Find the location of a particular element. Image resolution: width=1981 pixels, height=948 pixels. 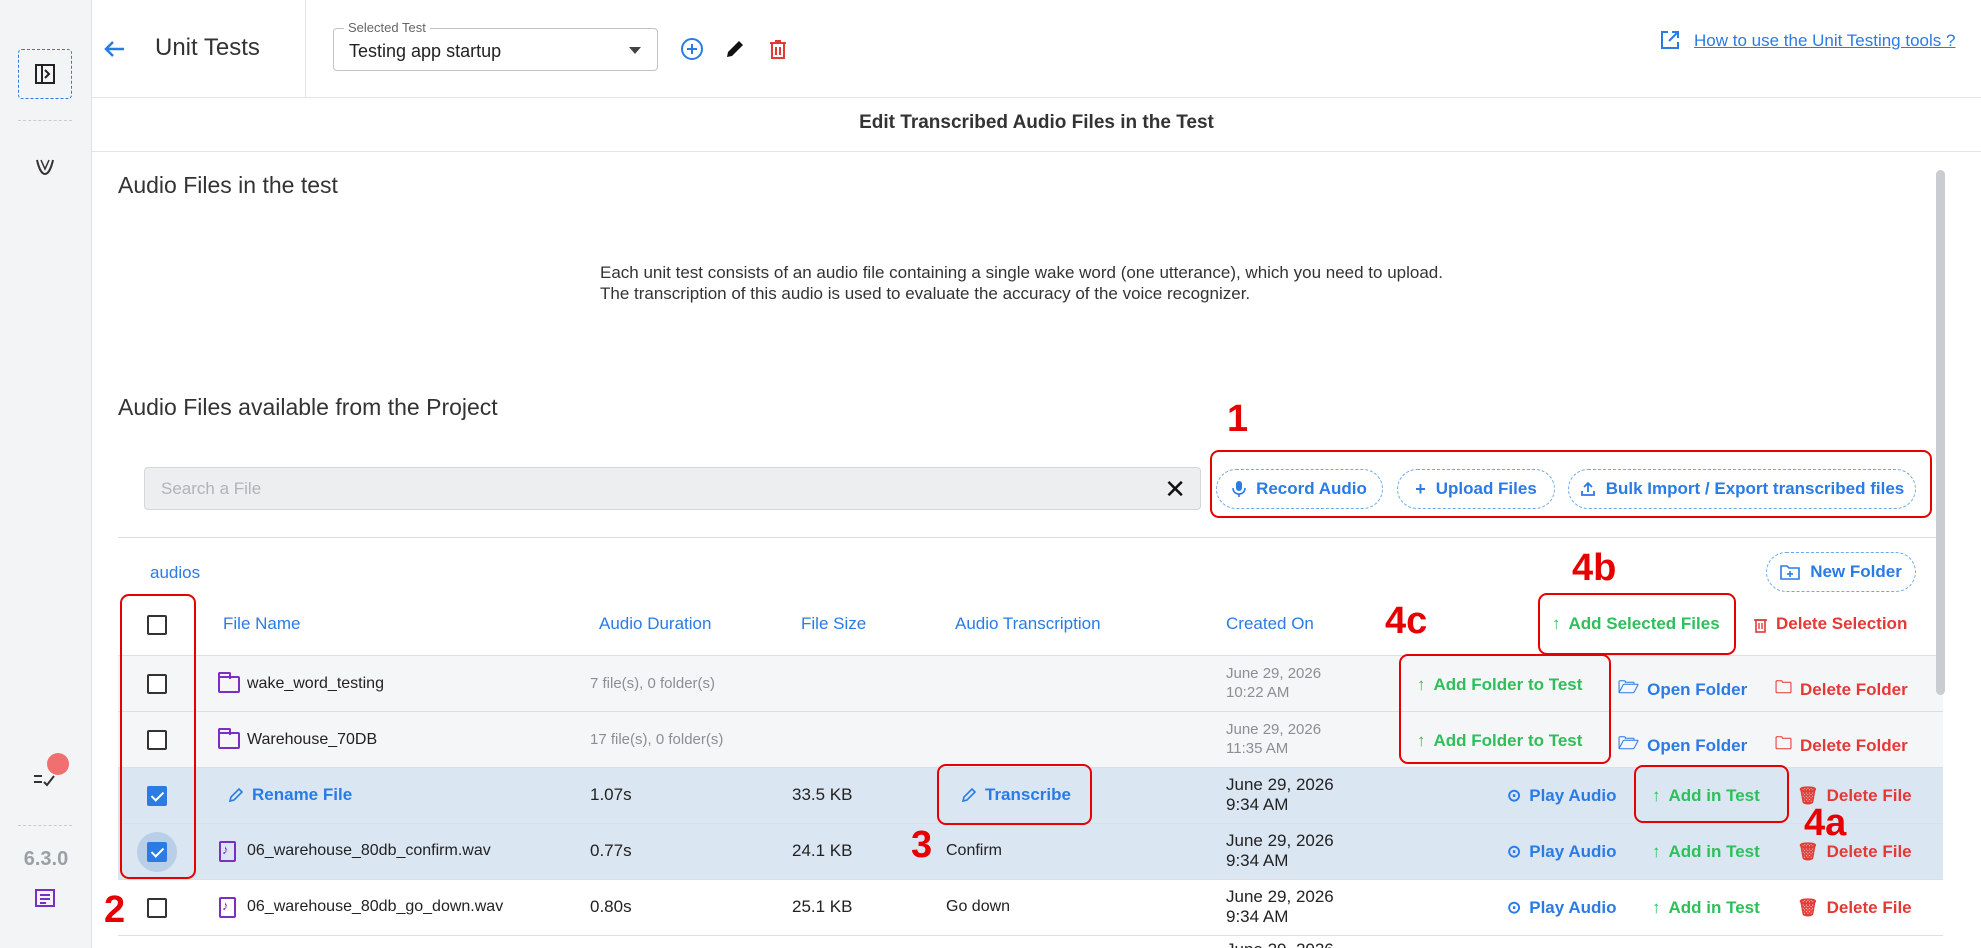

trash-icon is located at coordinates (778, 49).